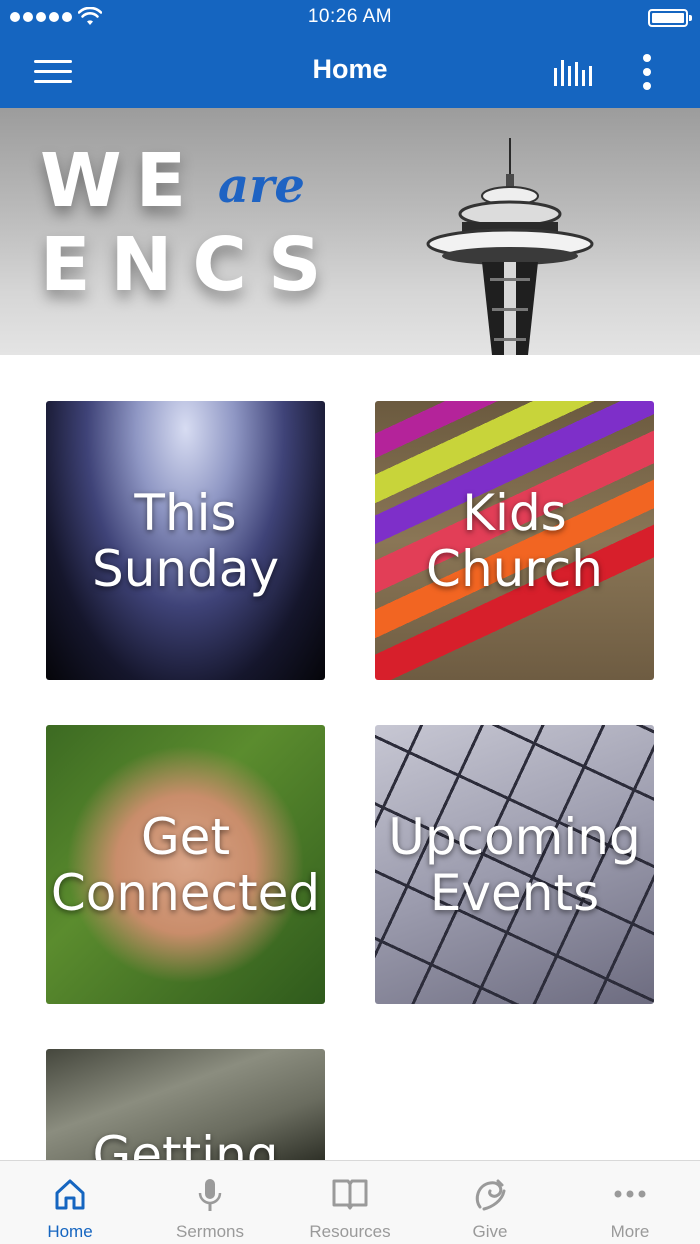 This screenshot has width=700, height=1244. I want to click on audio-bars-icon, so click(572, 72).